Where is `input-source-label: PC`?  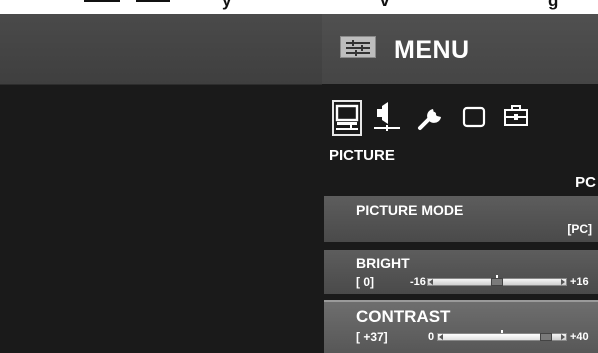 input-source-label: PC is located at coordinates (585, 182).